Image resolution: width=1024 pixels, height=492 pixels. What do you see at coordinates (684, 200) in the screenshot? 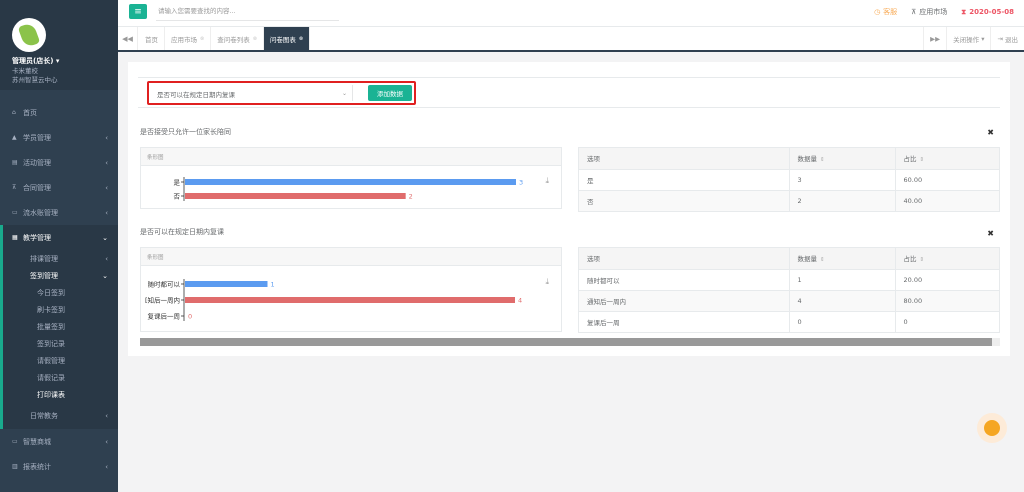
I see `cell-option: 否` at bounding box center [684, 200].